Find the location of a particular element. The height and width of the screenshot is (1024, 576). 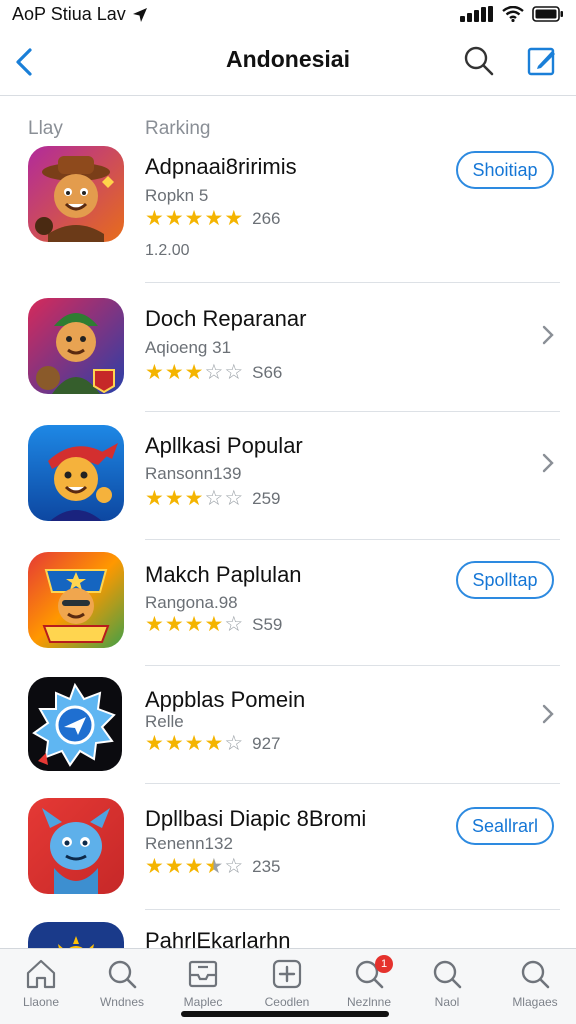

app-name: Makch Paplulan is located at coordinates (223, 574).